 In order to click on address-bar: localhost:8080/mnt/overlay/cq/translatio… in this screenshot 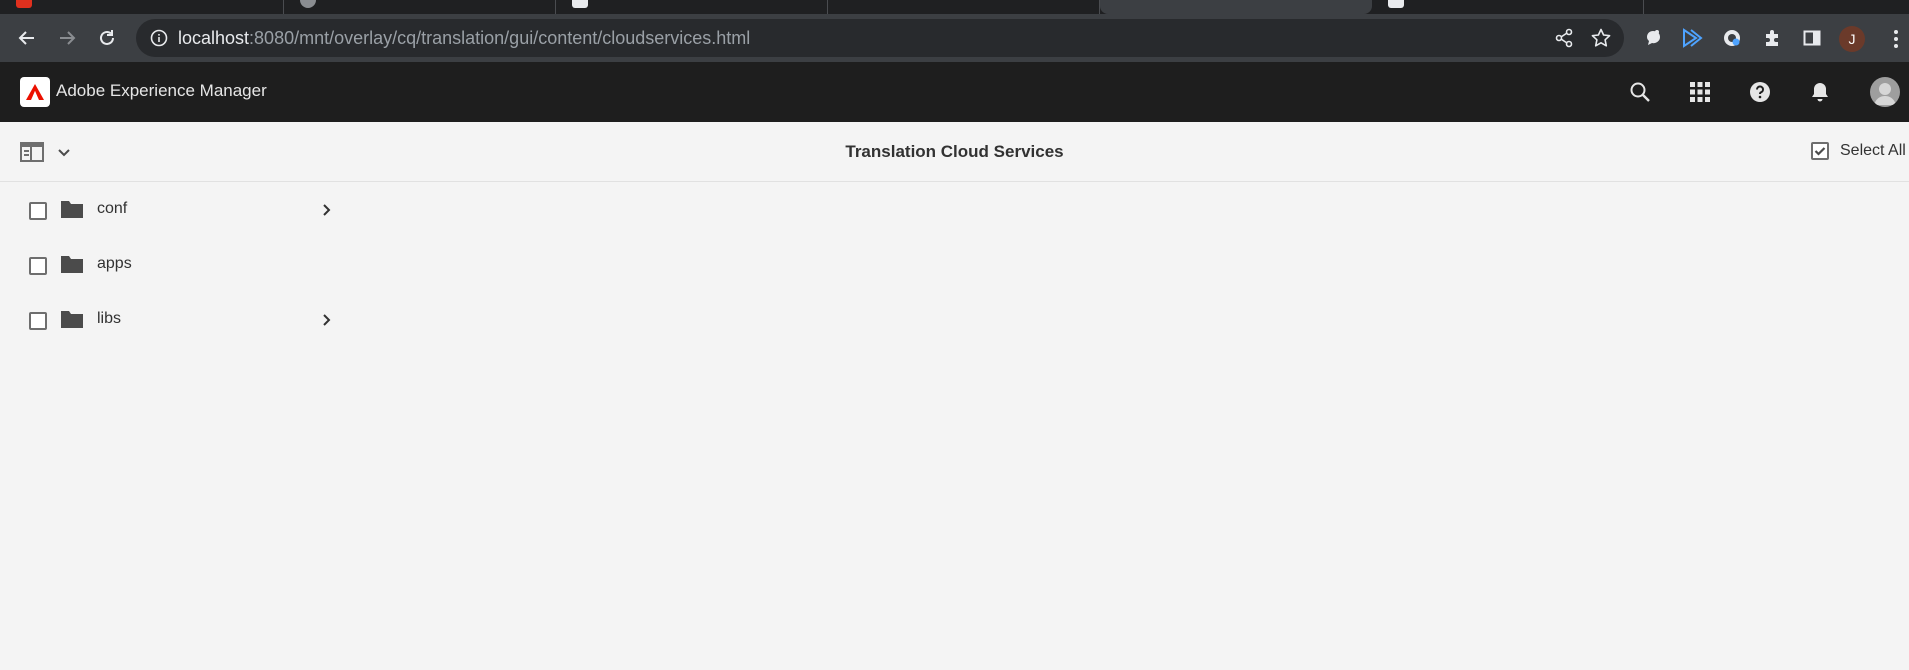, I will do `click(880, 38)`.